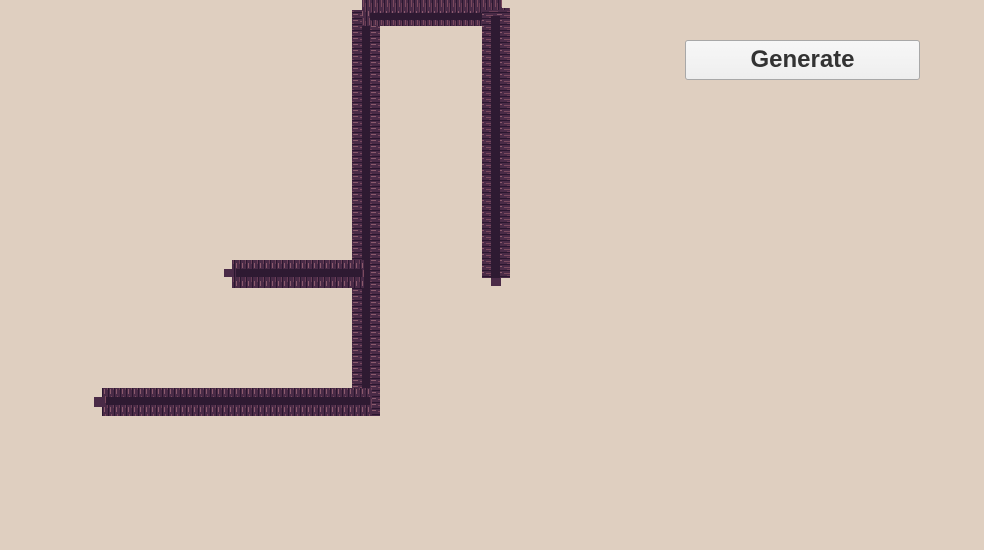 This screenshot has height=550, width=984. I want to click on corridor-middle-branch, so click(294, 274).